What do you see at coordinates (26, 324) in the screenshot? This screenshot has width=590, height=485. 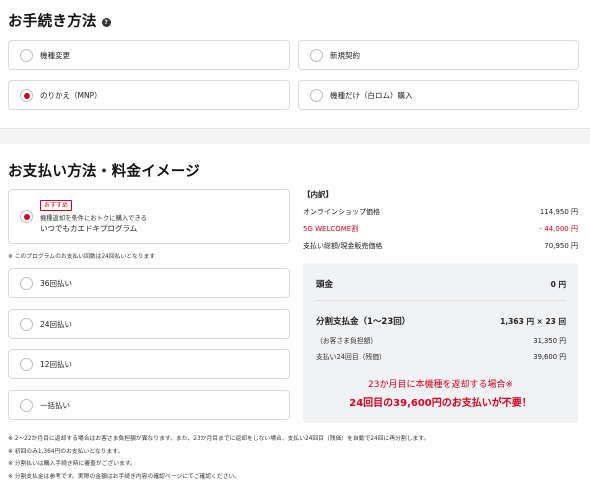 I see `radio-24-installments` at bounding box center [26, 324].